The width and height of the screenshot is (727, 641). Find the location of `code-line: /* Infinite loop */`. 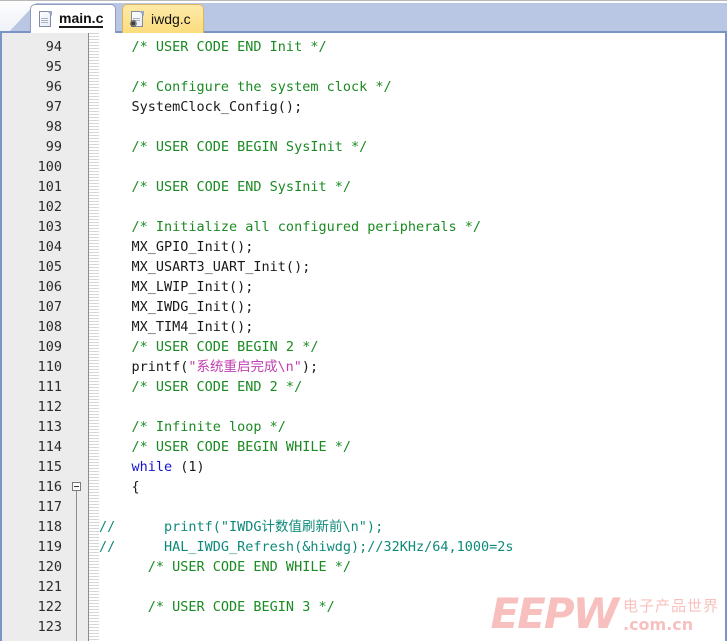

code-line: /* Infinite loop */ is located at coordinates (192, 427).